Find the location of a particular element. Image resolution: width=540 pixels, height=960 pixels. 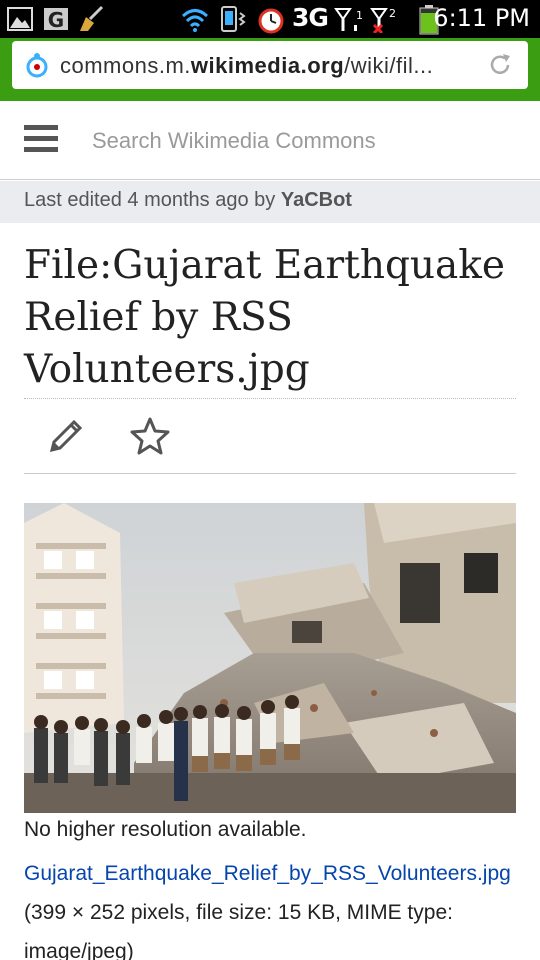

no-higher-resolution-text: No higher resolution available. is located at coordinates (165, 829).